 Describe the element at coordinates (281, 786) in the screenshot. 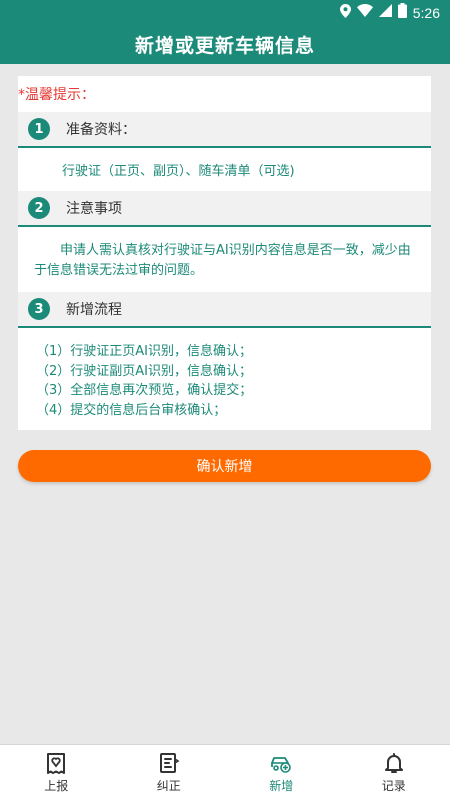

I see `tab-label: 新增` at that location.